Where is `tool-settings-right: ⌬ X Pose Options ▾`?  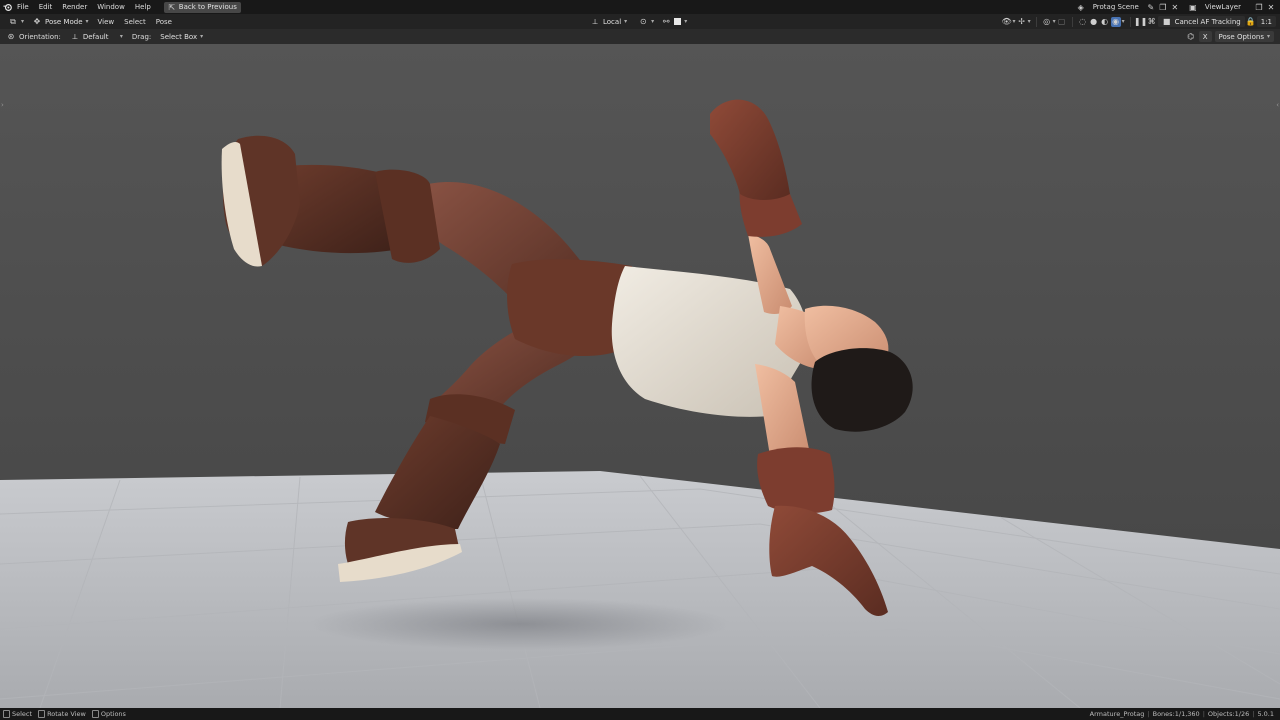
tool-settings-right: ⌬ X Pose Options ▾ is located at coordinates (1233, 36).